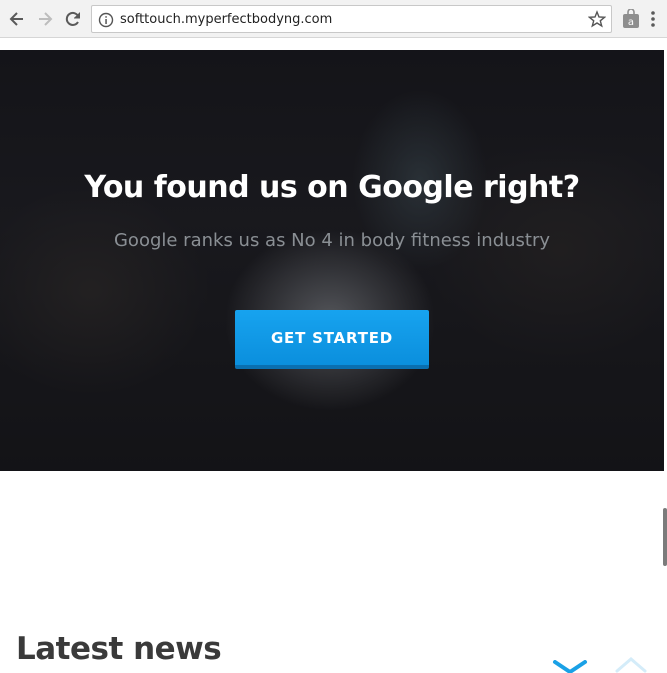  I want to click on chevron-down-icon, so click(570, 666).